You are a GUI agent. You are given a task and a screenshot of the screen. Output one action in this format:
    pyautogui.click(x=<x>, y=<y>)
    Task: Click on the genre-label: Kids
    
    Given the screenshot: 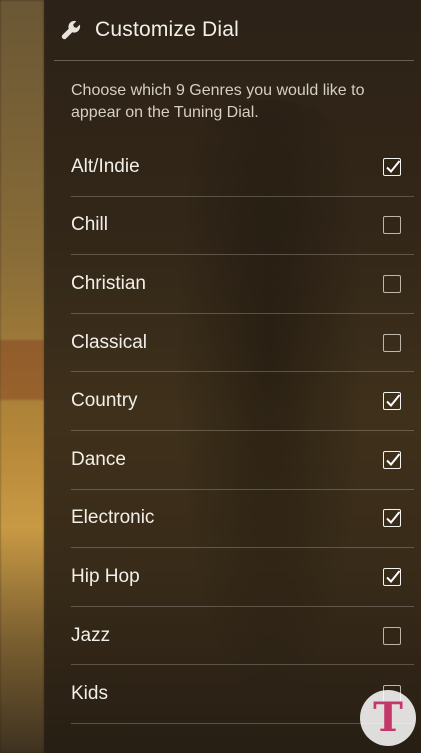 What is the action you would take?
    pyautogui.click(x=89, y=694)
    